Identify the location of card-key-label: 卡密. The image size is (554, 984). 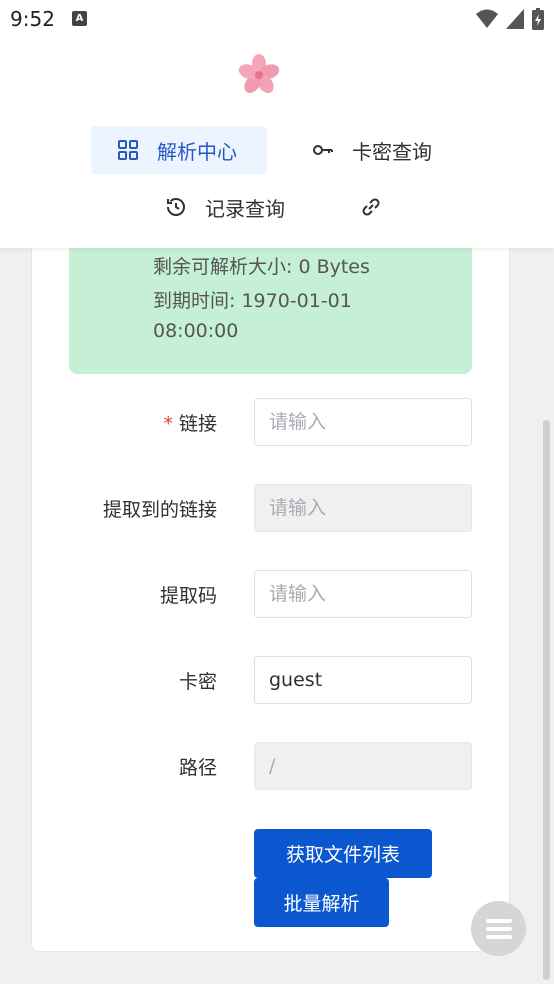
(197, 682).